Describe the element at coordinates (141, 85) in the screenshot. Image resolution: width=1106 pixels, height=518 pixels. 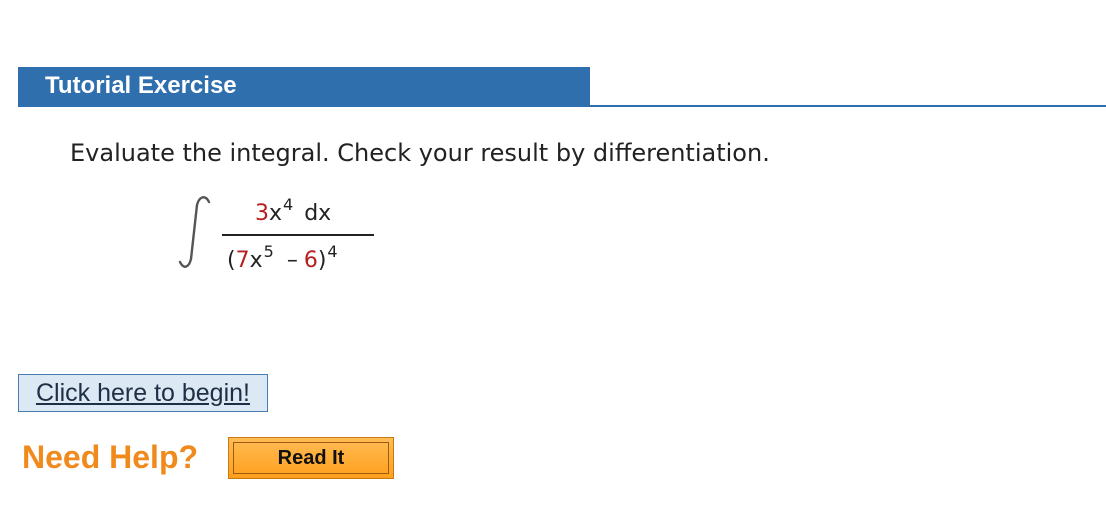
I see `tutorial-title: Tutorial Exercise` at that location.